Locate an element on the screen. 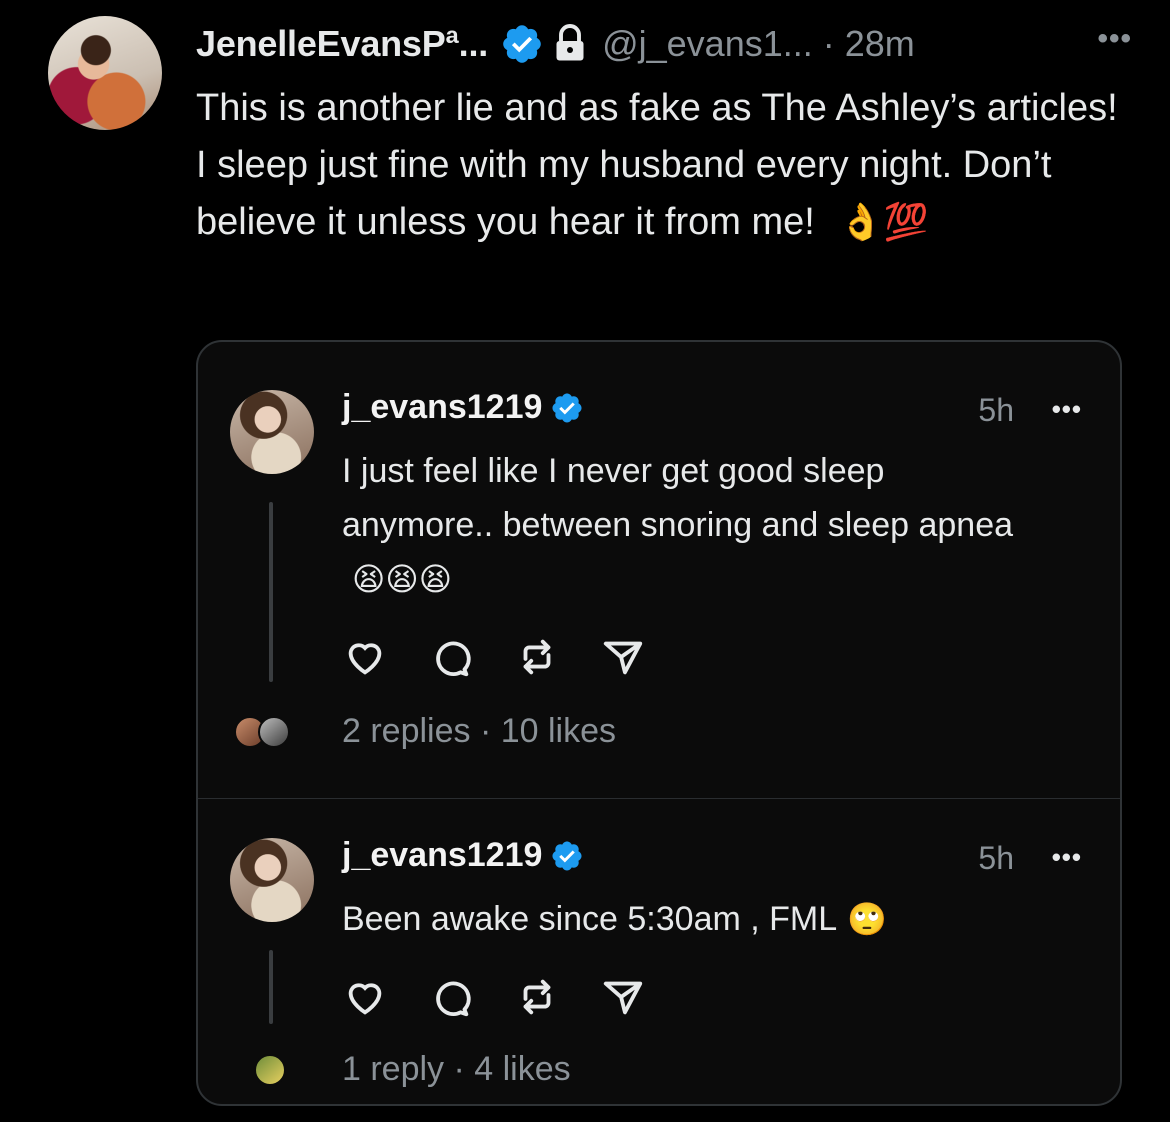  divider is located at coordinates (659, 798).